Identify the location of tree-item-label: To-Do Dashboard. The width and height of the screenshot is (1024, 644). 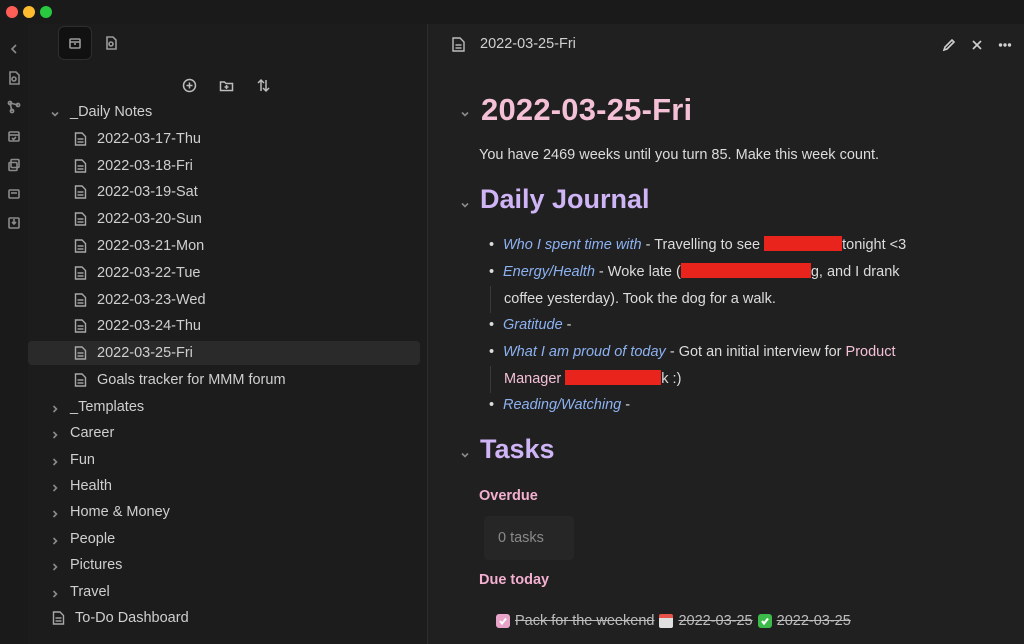
(132, 618).